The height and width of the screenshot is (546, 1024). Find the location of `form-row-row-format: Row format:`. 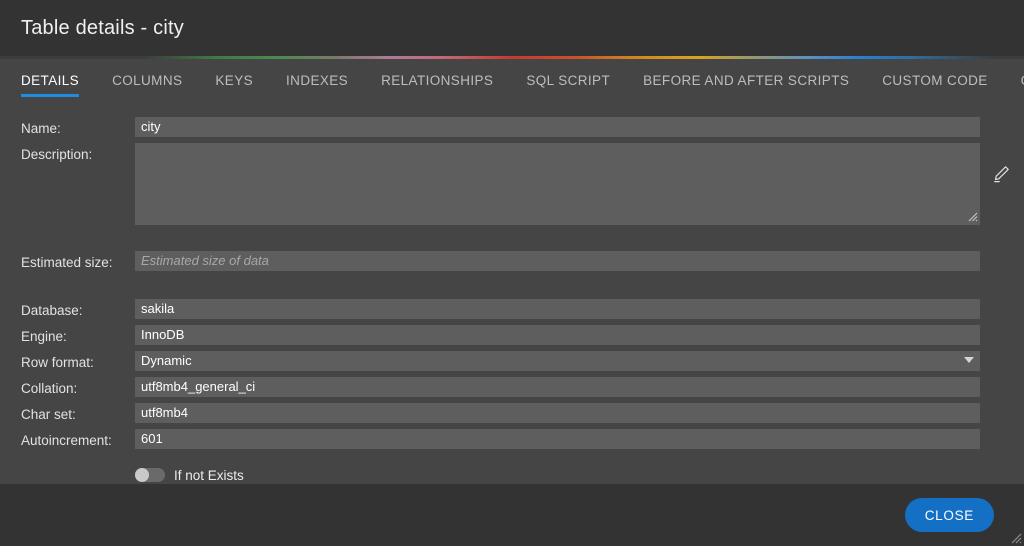

form-row-row-format: Row format: is located at coordinates (512, 362).